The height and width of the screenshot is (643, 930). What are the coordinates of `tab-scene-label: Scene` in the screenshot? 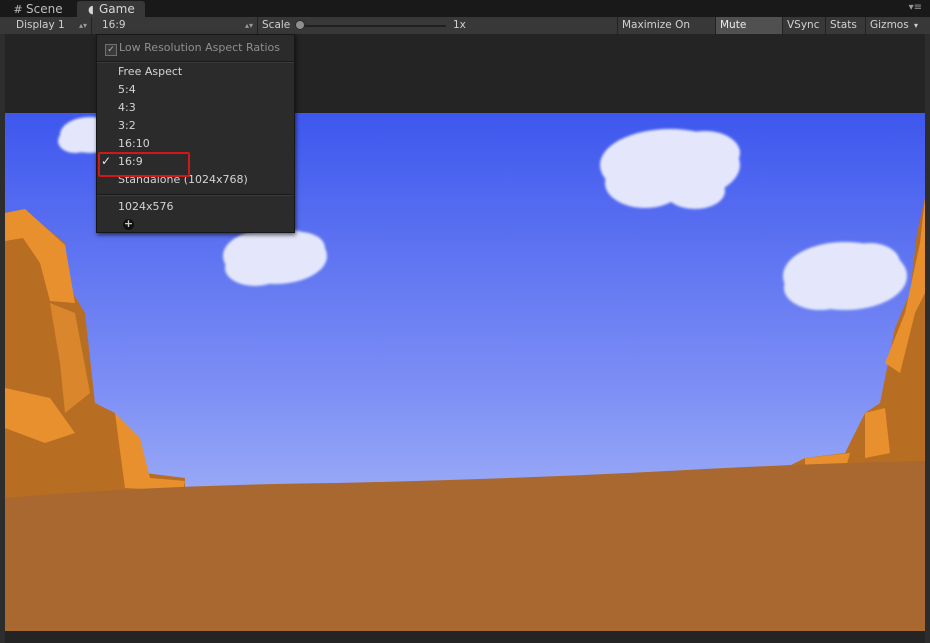 It's located at (44, 9).